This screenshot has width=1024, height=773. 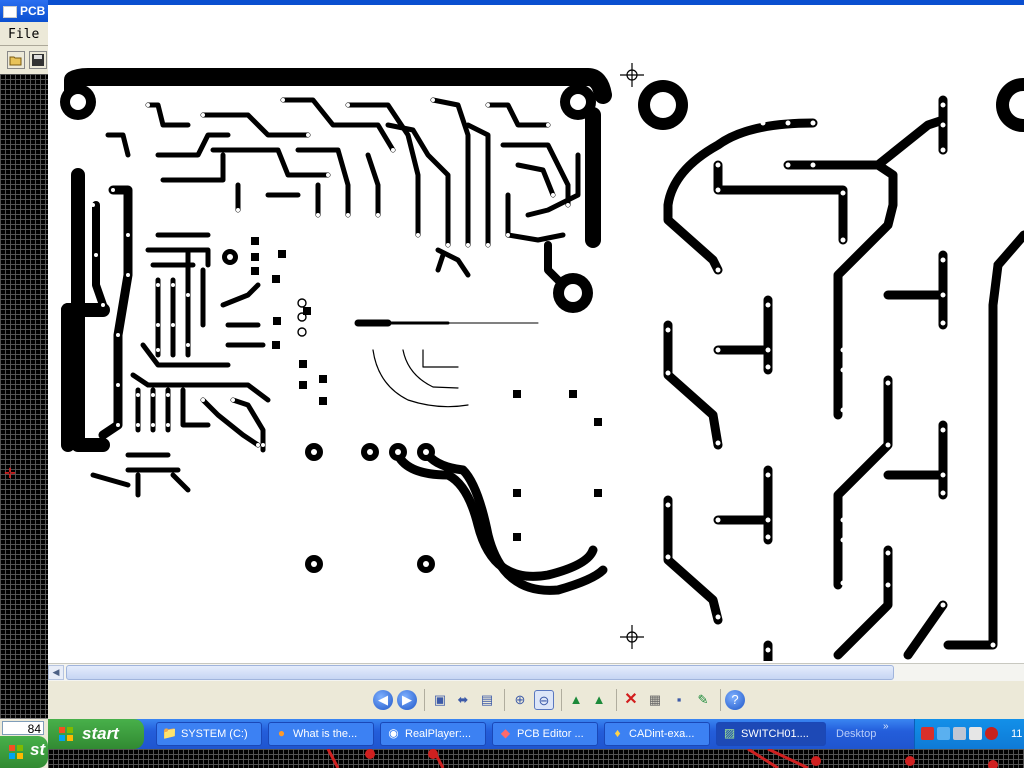 What do you see at coordinates (886, 726) in the screenshot?
I see `chevron-icon: »` at bounding box center [886, 726].